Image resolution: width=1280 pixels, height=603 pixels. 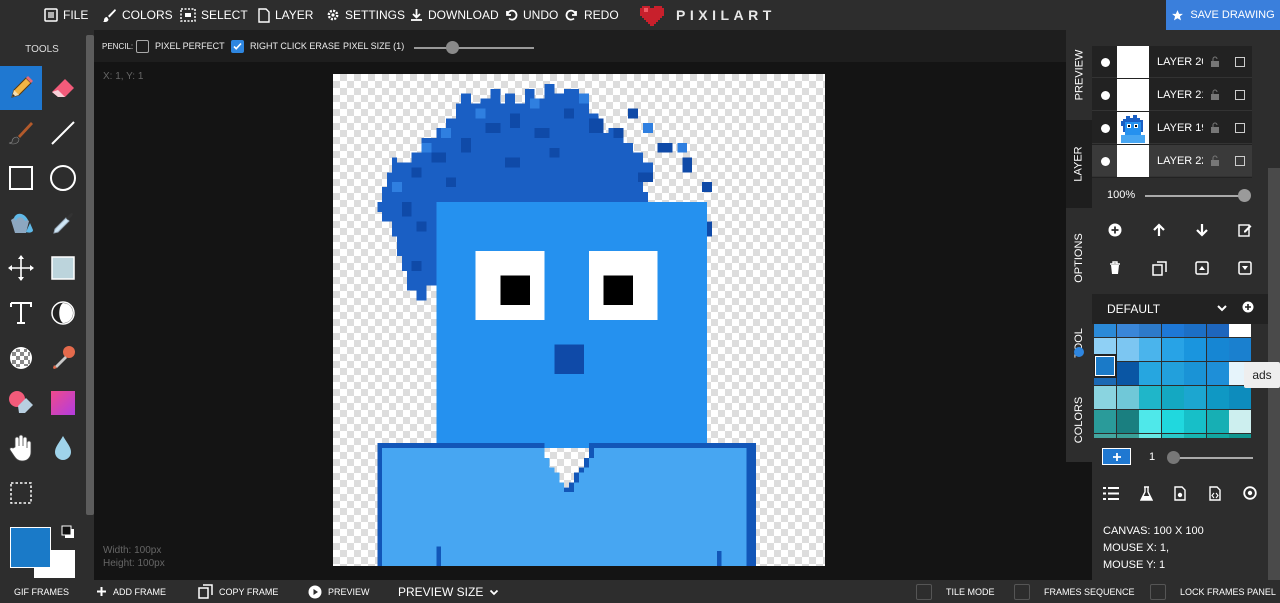 I want to click on tool-gradient, so click(x=63, y=403).